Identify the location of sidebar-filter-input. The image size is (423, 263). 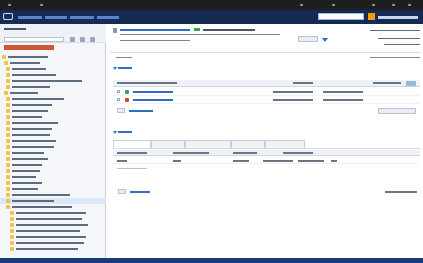
(34, 39).